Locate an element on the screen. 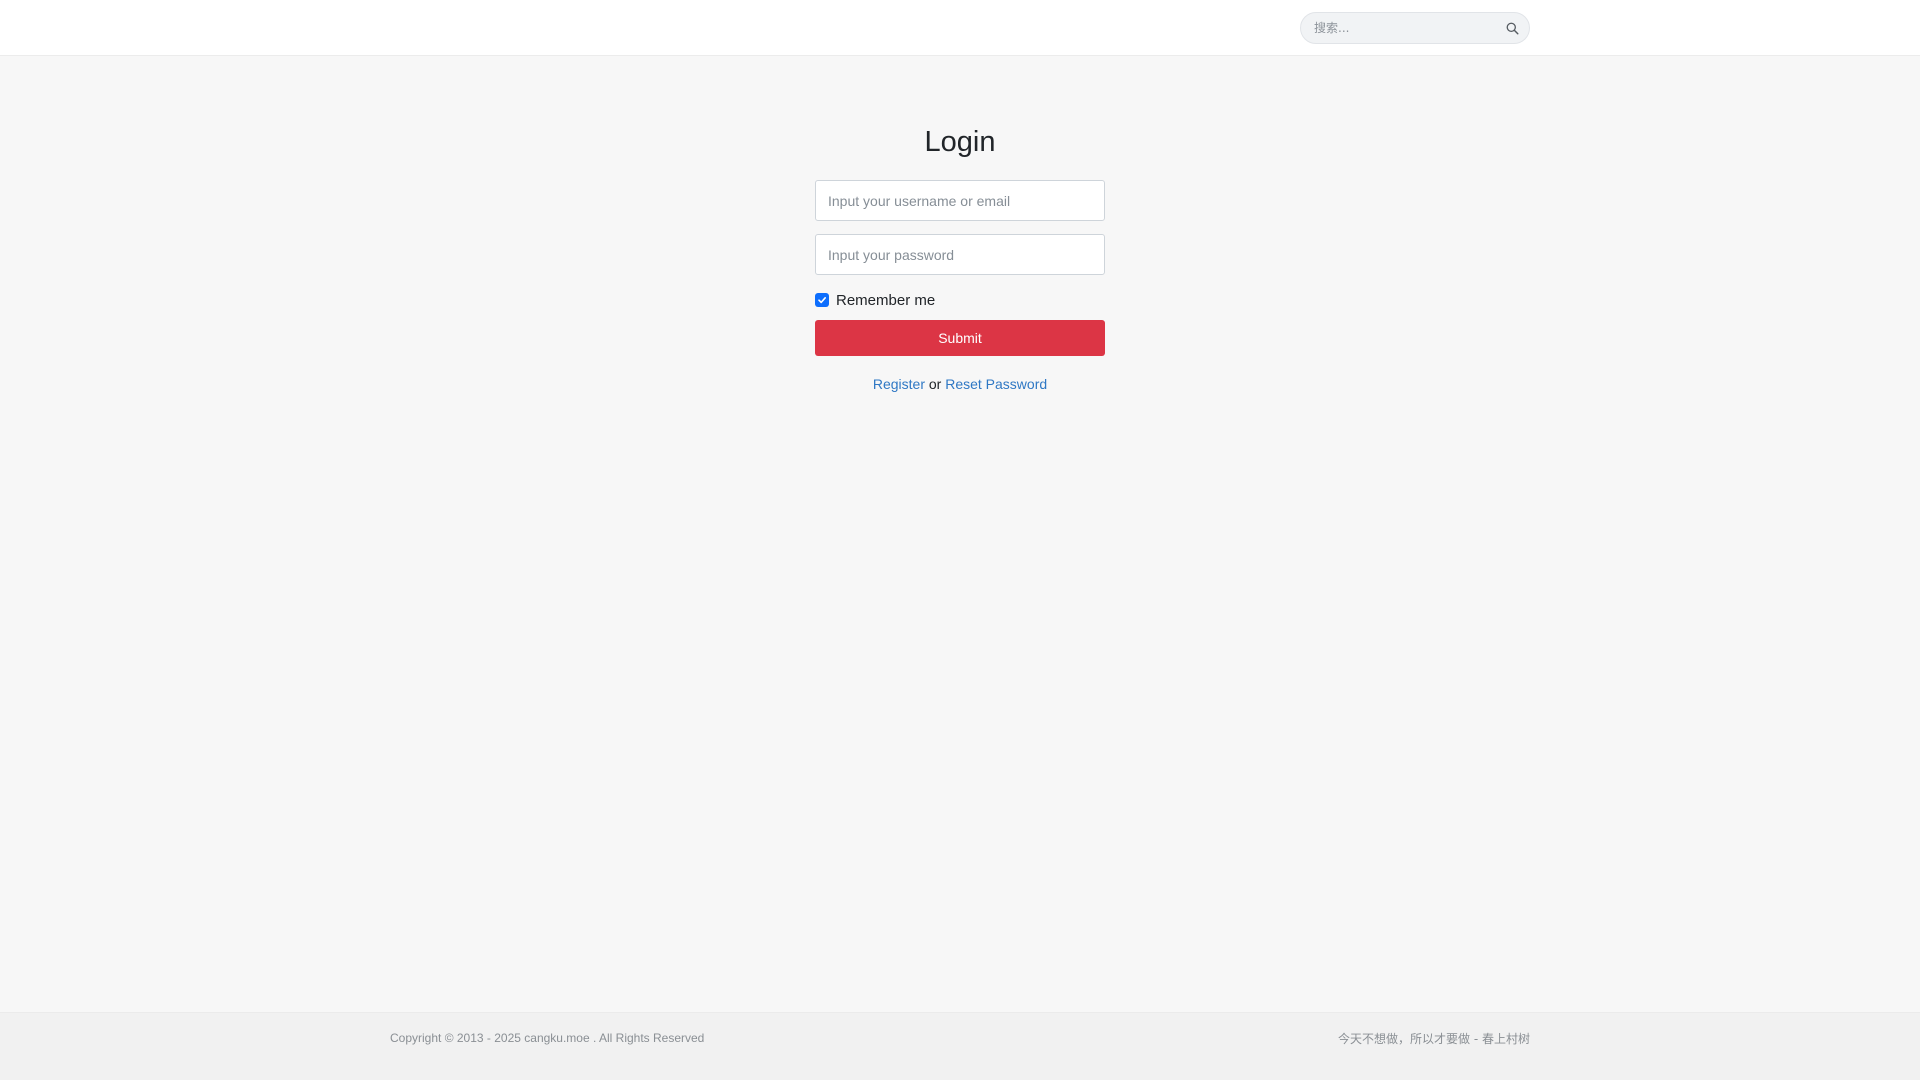 The image size is (1920, 1080). account-links: Register or Reset Password is located at coordinates (960, 384).